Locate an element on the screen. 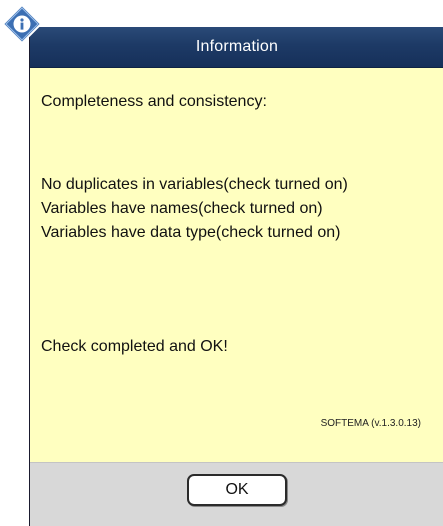 This screenshot has height=526, width=443. info-diamond-icon is located at coordinates (22, 24).